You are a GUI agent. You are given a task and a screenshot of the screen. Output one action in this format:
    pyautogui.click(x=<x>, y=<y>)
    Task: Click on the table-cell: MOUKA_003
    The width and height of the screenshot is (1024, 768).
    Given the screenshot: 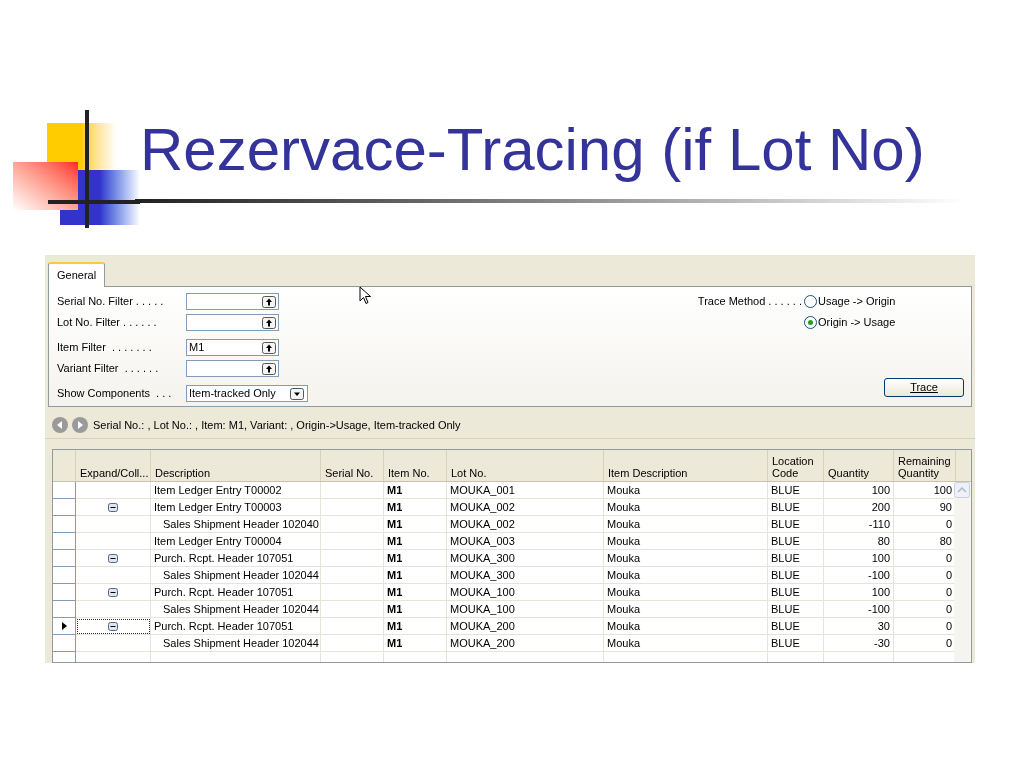 What is the action you would take?
    pyautogui.click(x=525, y=541)
    